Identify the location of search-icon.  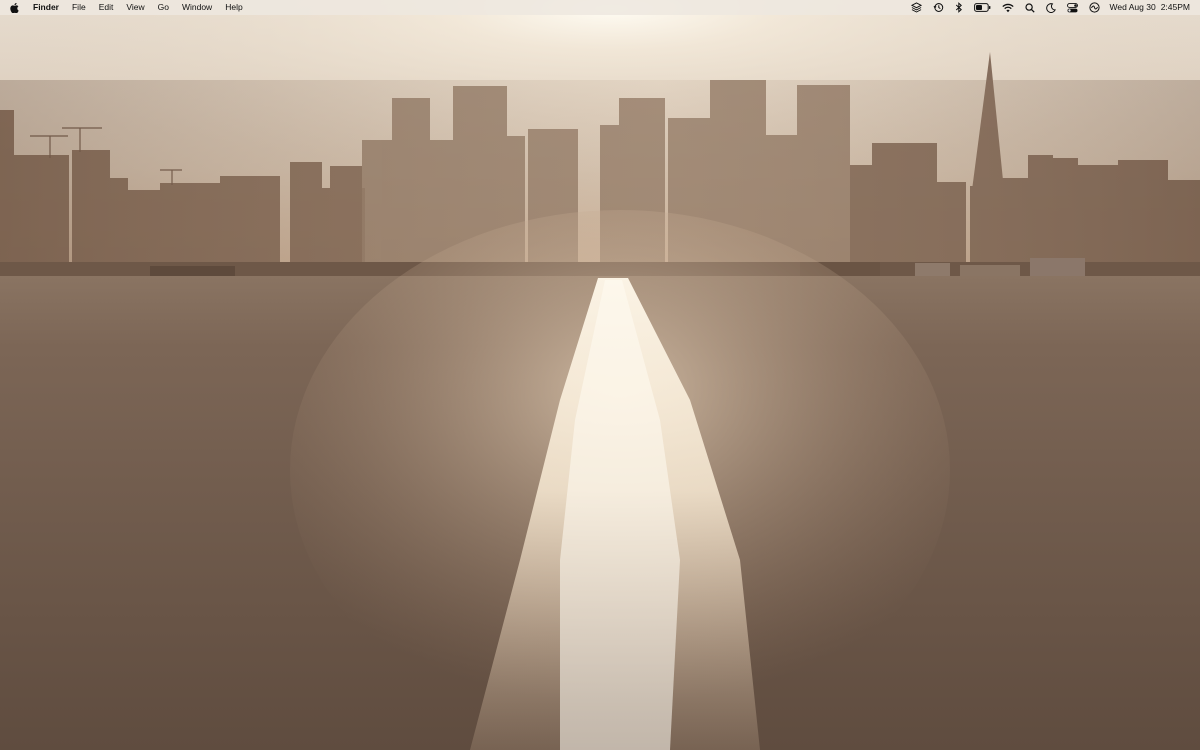
(1029, 7).